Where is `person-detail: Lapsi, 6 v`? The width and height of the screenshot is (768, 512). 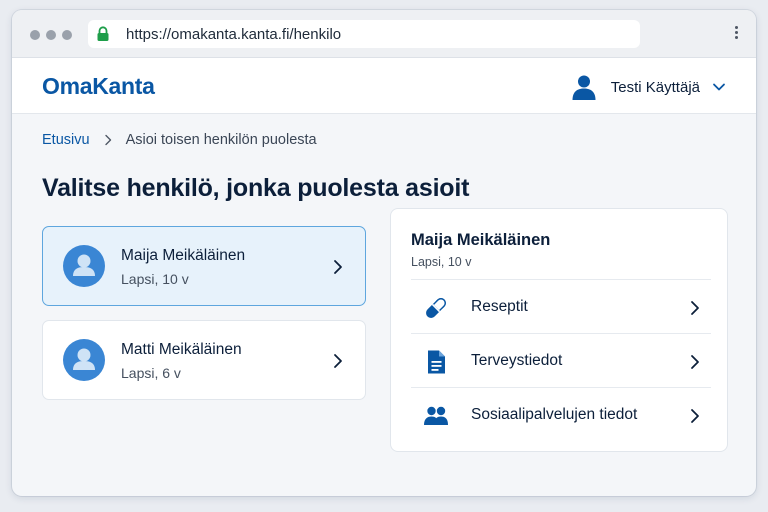
person-detail: Lapsi, 6 v is located at coordinates (151, 373).